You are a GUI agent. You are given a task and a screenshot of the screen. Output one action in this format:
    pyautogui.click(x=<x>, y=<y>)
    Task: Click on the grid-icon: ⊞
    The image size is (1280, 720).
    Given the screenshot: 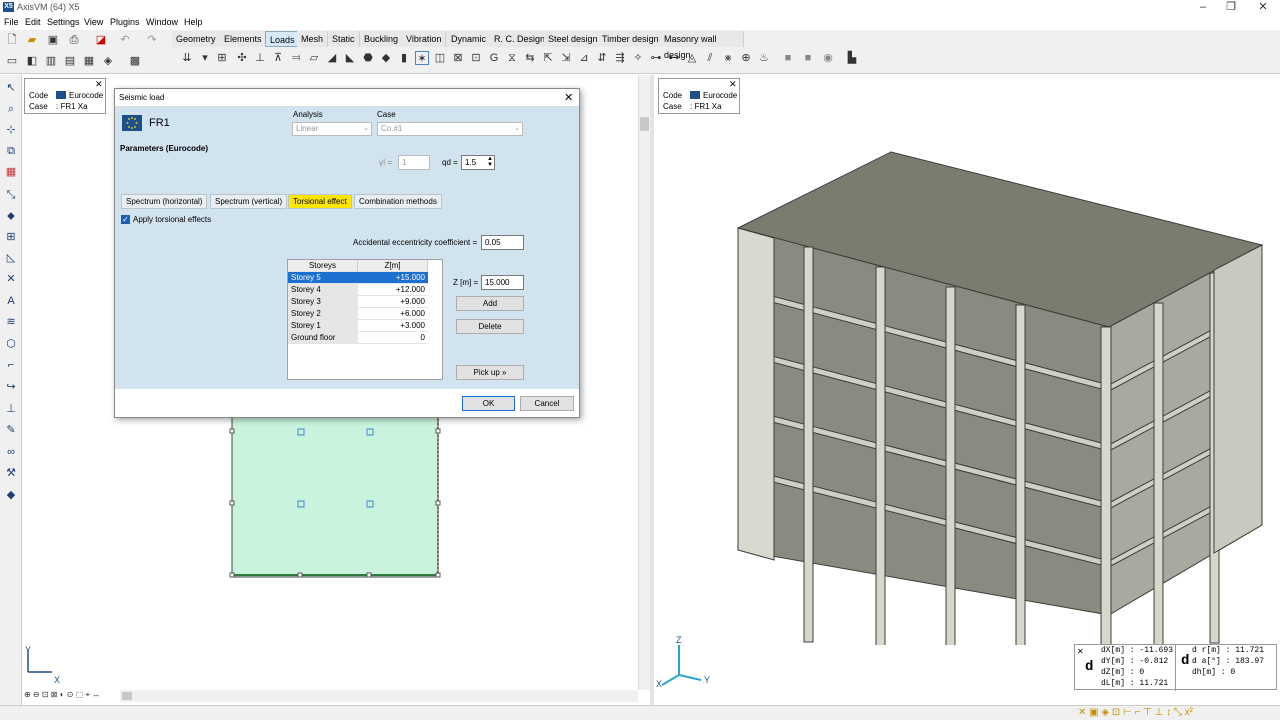 What is the action you would take?
    pyautogui.click(x=11, y=237)
    